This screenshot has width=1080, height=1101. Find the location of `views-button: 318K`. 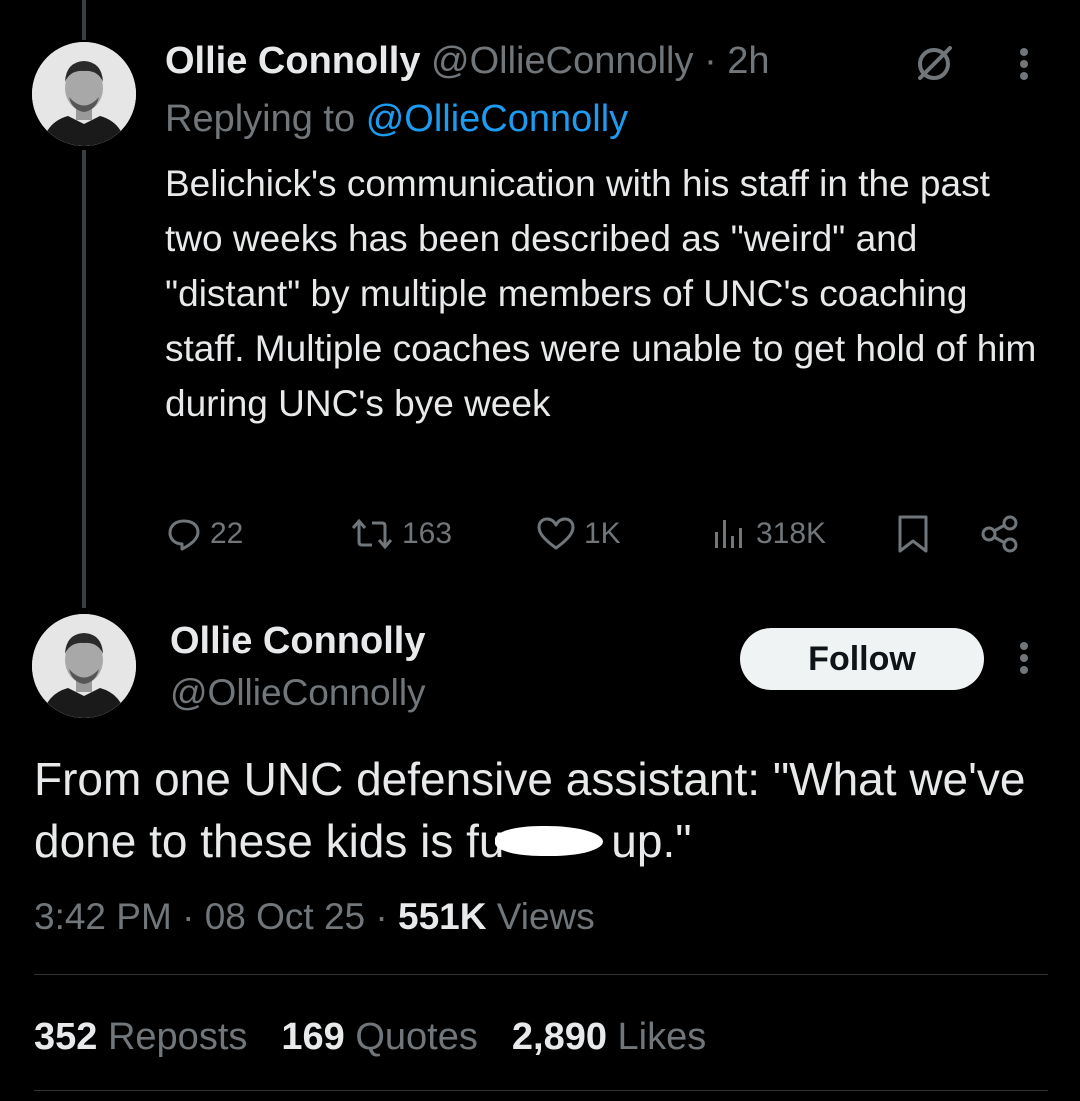

views-button: 318K is located at coordinates (769, 534).